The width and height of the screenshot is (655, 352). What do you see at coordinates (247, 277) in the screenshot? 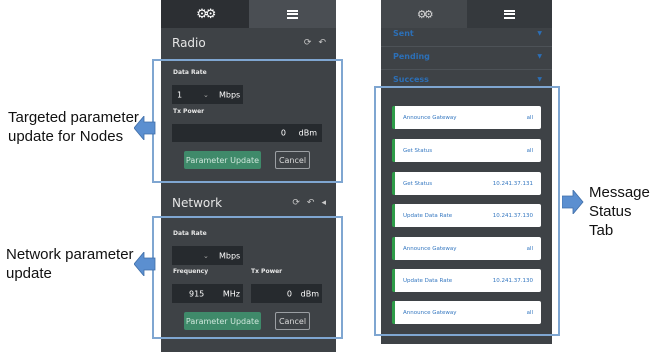
I see `network-highlight-box` at bounding box center [247, 277].